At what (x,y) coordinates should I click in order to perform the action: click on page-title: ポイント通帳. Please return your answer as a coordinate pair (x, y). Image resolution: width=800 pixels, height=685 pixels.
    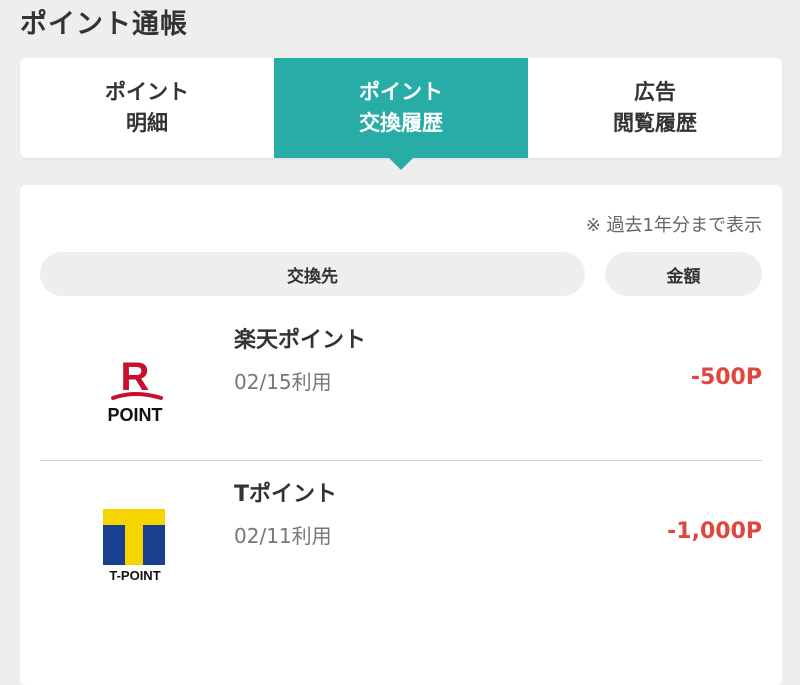
    Looking at the image, I should click on (104, 24).